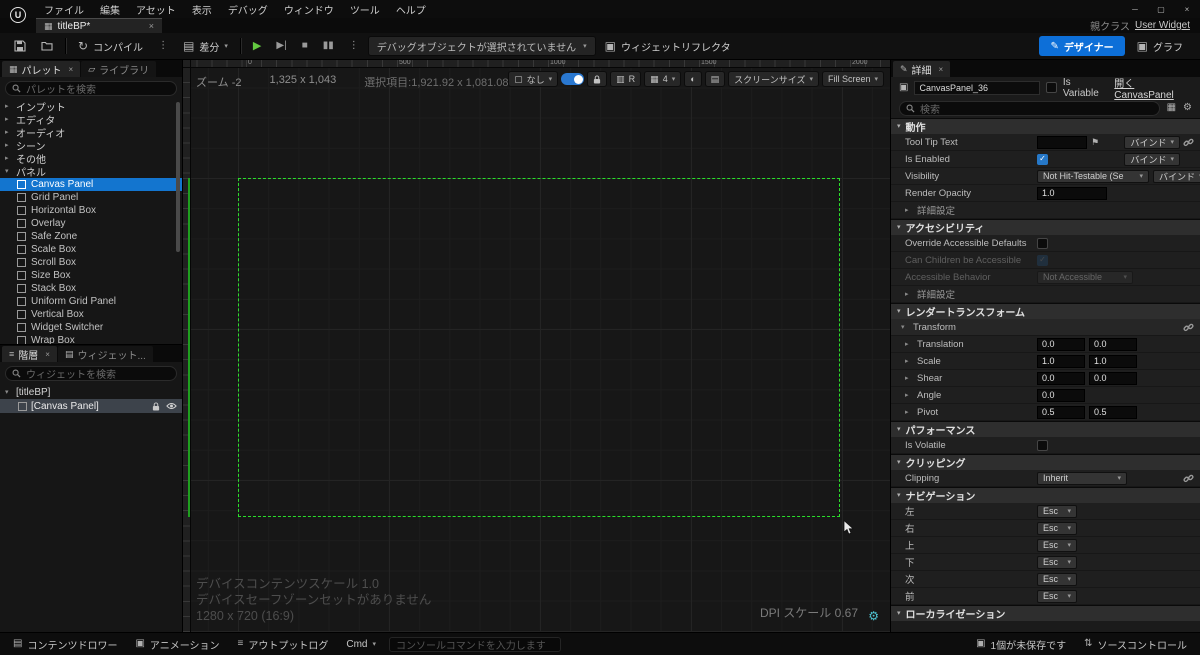 Image resolution: width=1200 pixels, height=655 pixels. Describe the element at coordinates (205, 46) in the screenshot. I see `diff-dropdown: ▤ 差分 ▾` at that location.